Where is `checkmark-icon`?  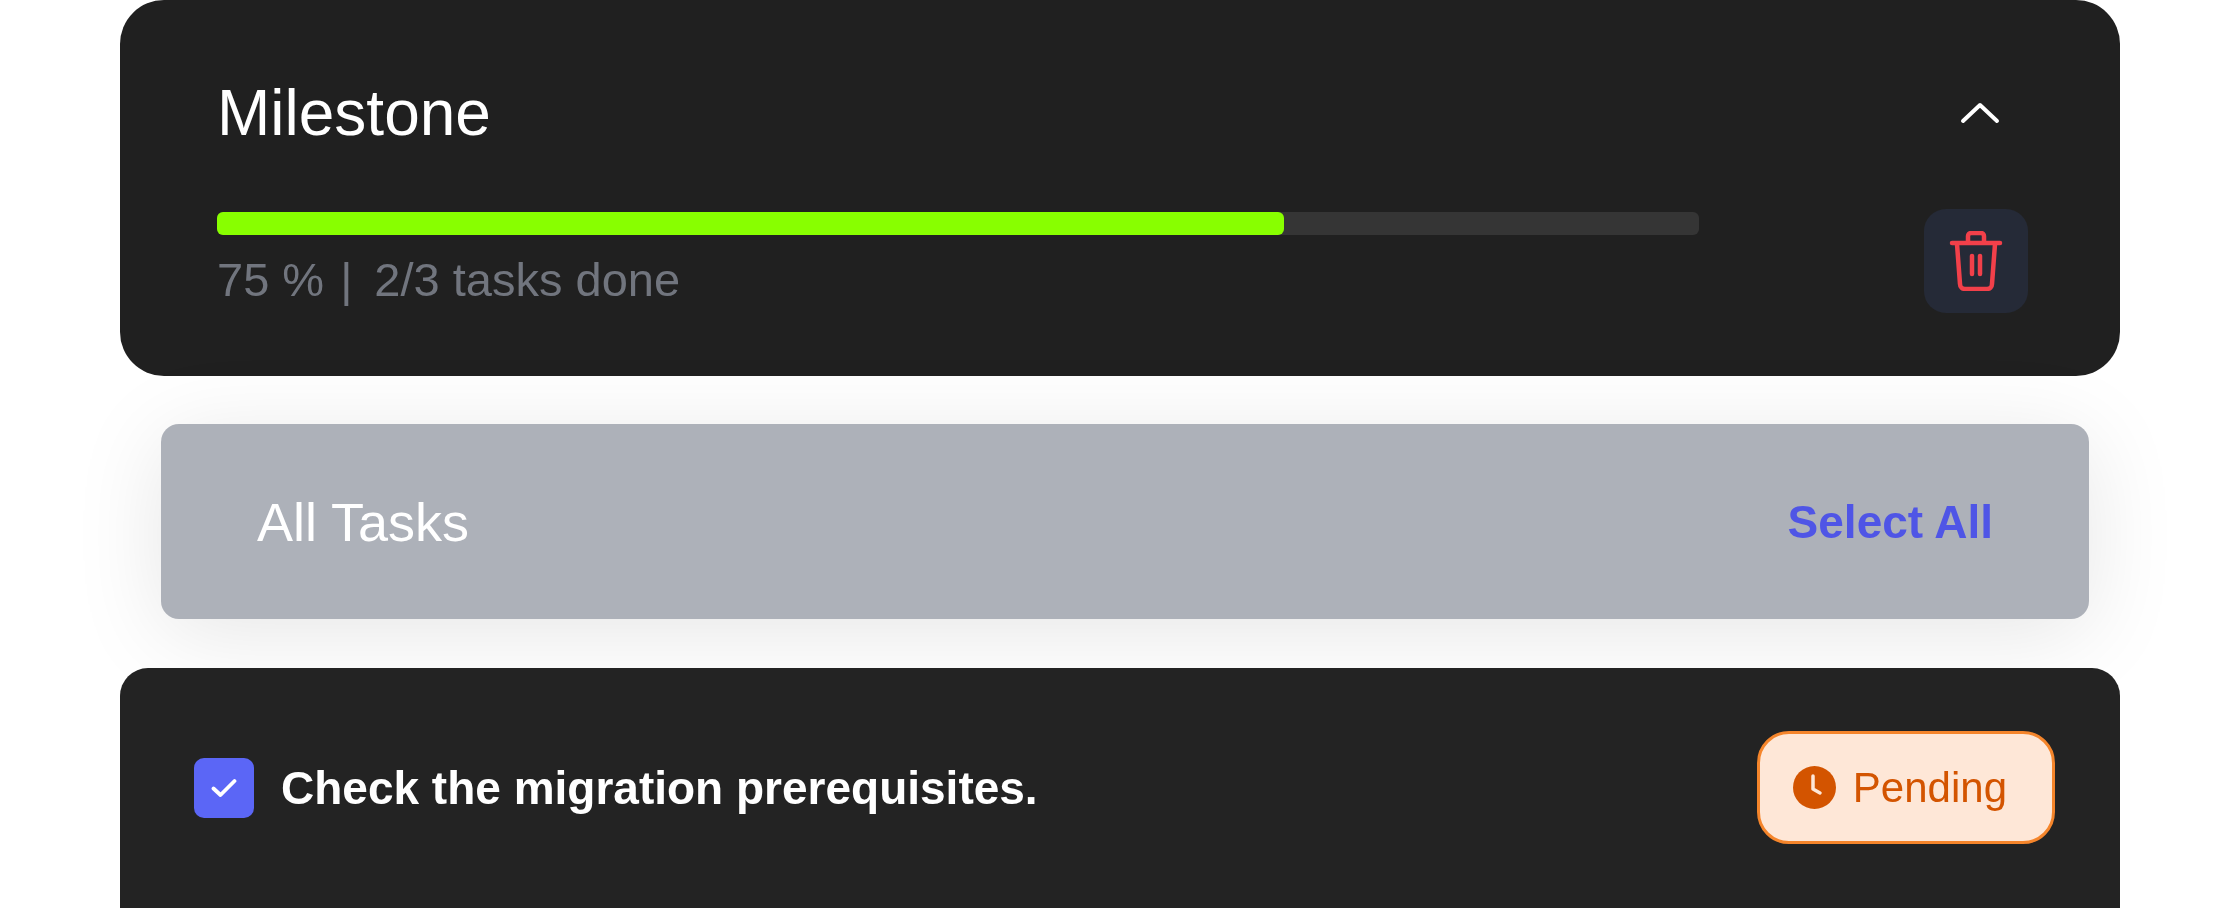 checkmark-icon is located at coordinates (224, 787).